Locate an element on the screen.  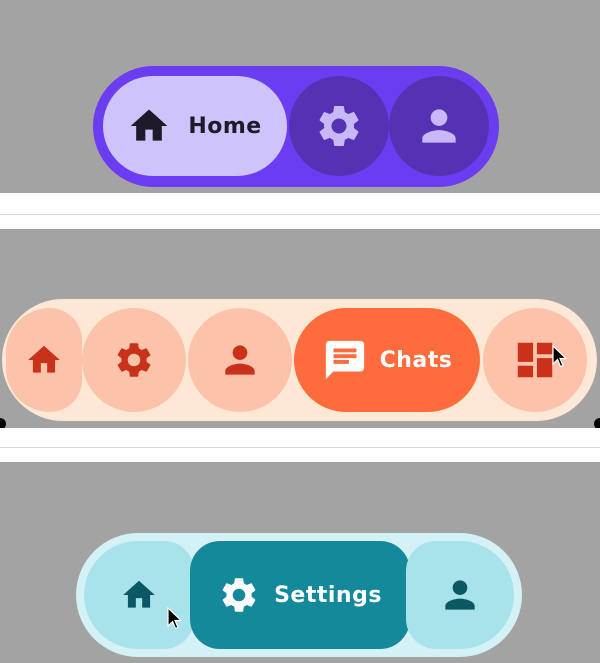
chat-icon is located at coordinates (345, 360).